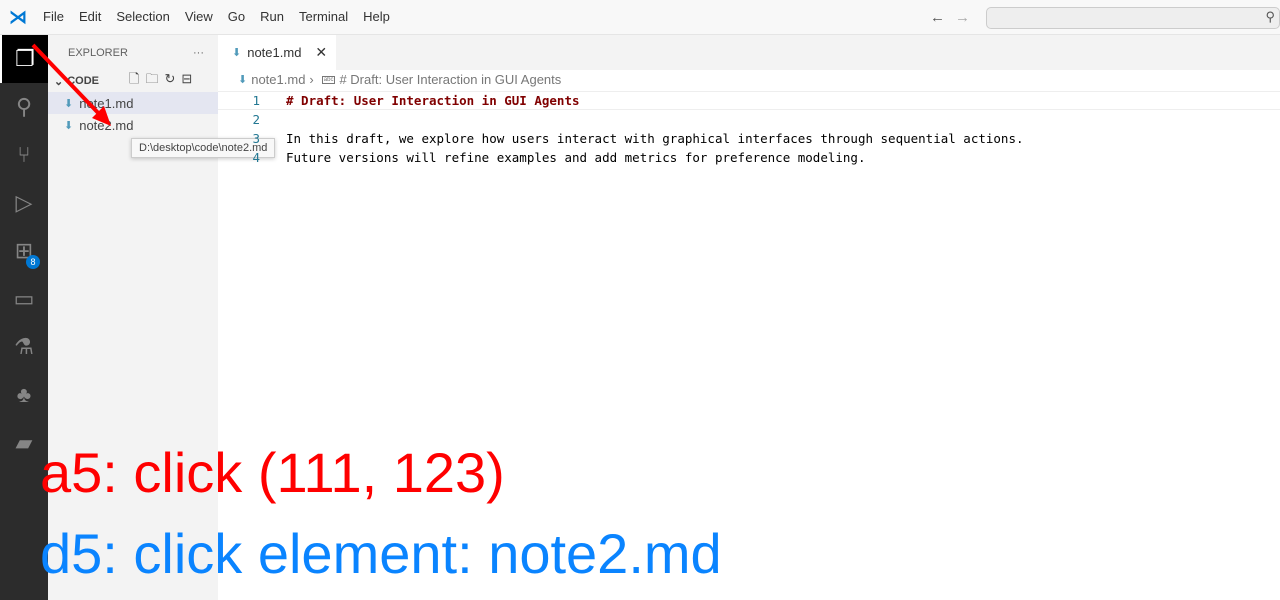 The height and width of the screenshot is (600, 1280). I want to click on click-arrow, so click(68, 82).